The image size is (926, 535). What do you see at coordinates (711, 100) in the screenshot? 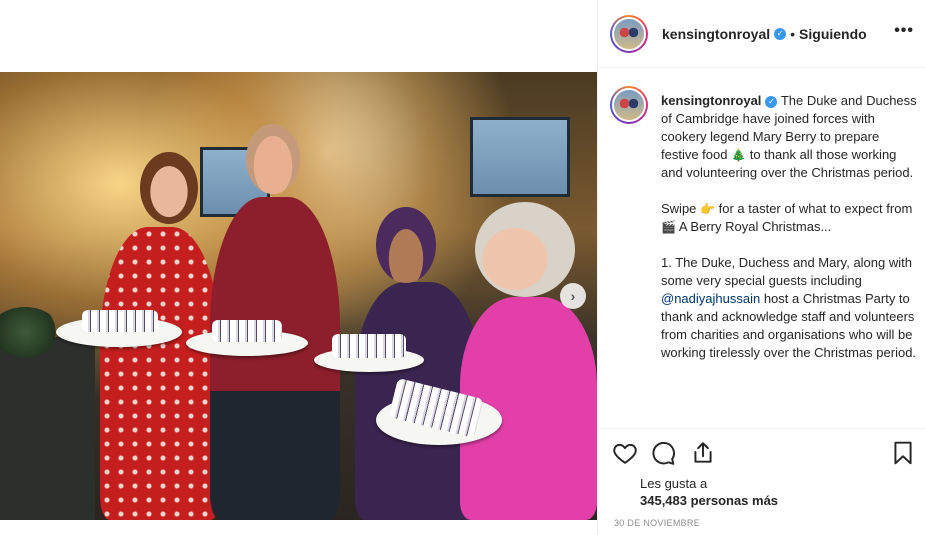
I see `caption-username: kensingtonroyal` at bounding box center [711, 100].